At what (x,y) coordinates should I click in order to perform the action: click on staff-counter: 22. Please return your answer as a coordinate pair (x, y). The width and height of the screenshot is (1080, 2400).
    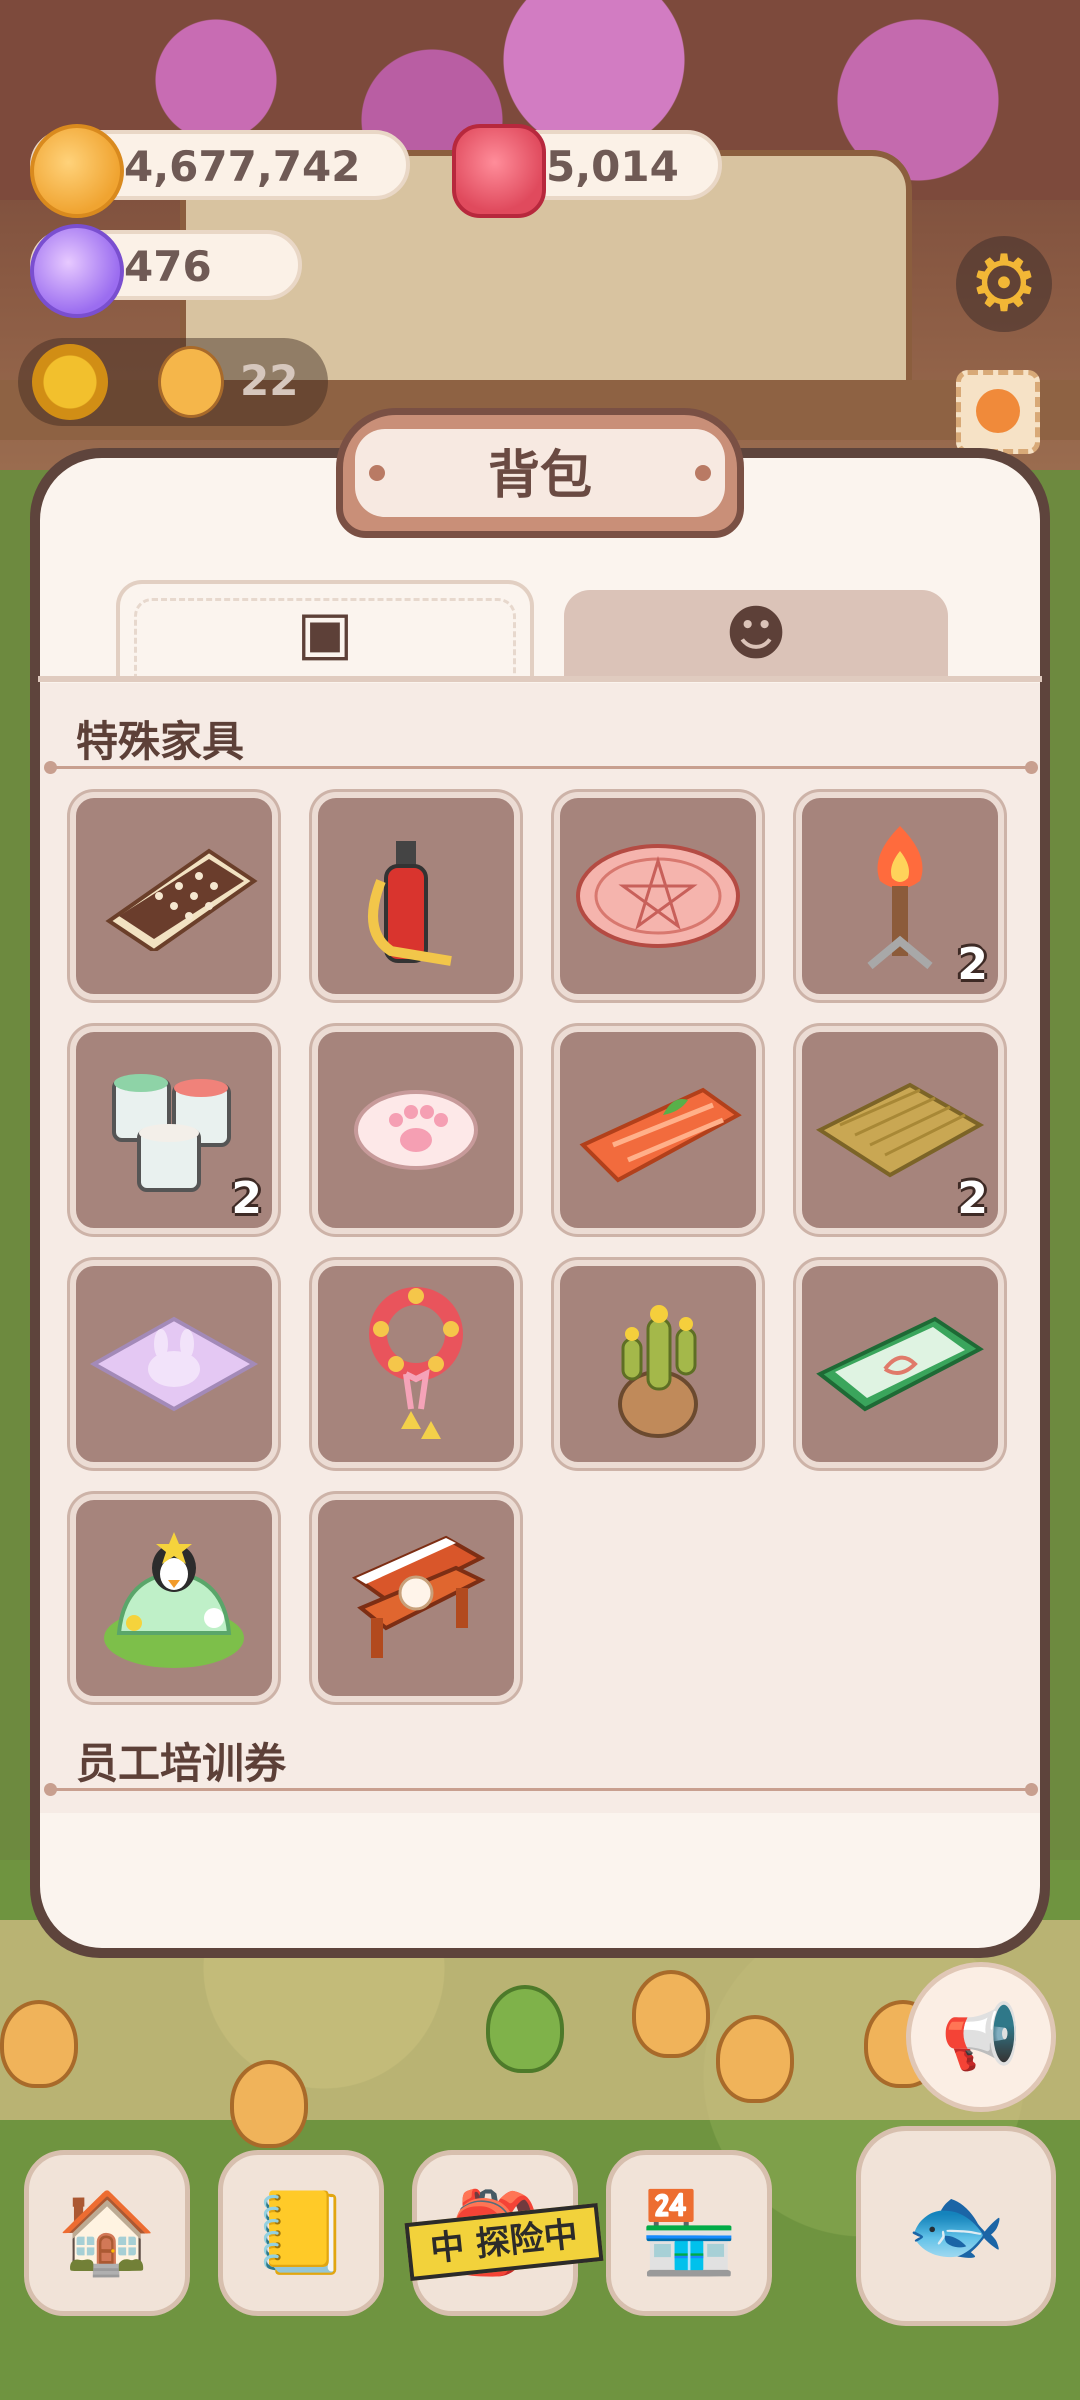
    Looking at the image, I should click on (173, 382).